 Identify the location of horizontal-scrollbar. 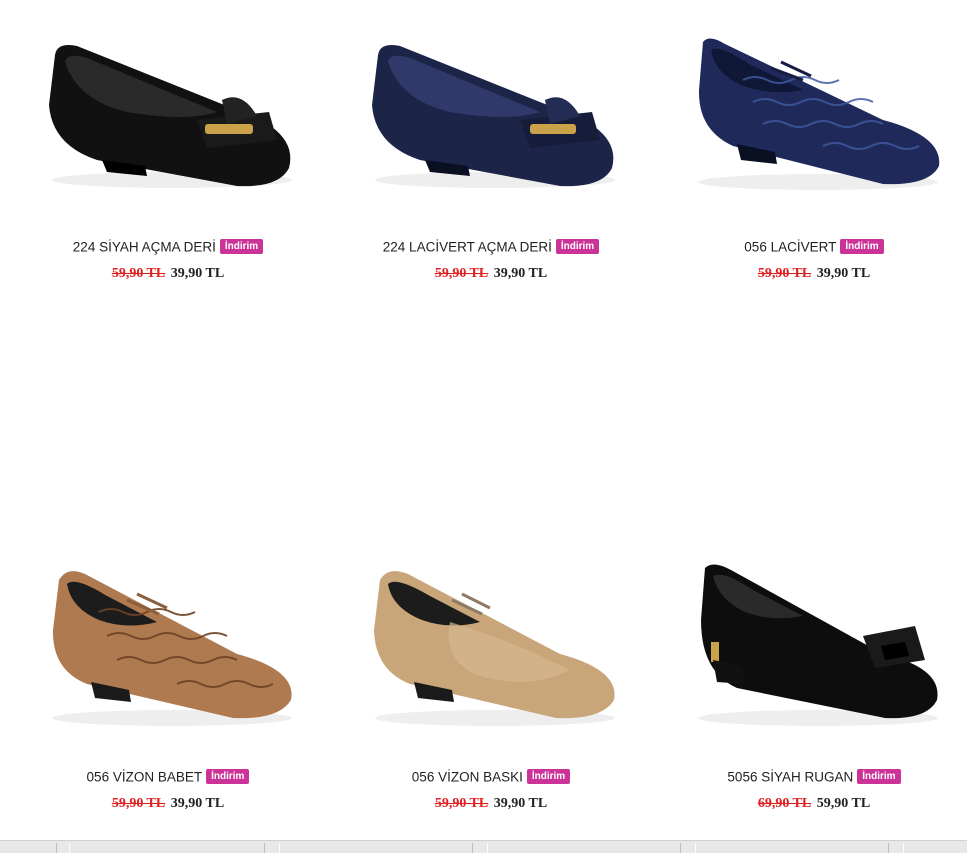
(483, 846).